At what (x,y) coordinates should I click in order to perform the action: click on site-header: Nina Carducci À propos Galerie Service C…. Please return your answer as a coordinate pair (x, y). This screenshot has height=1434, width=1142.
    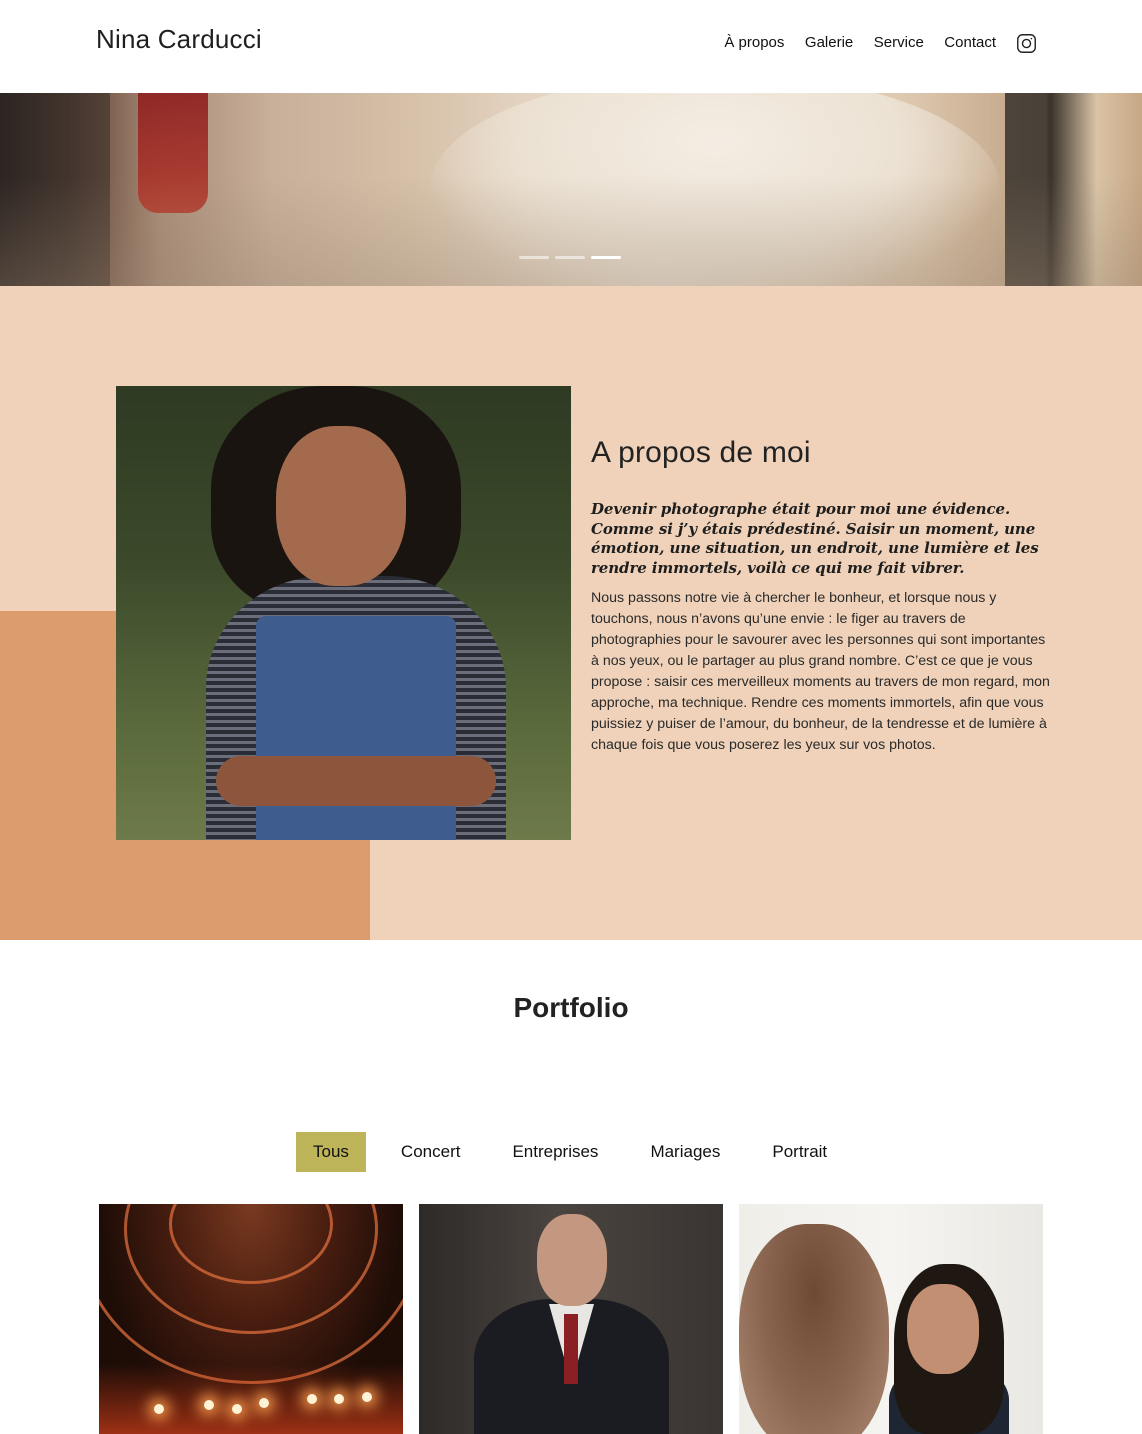
    Looking at the image, I should click on (571, 46).